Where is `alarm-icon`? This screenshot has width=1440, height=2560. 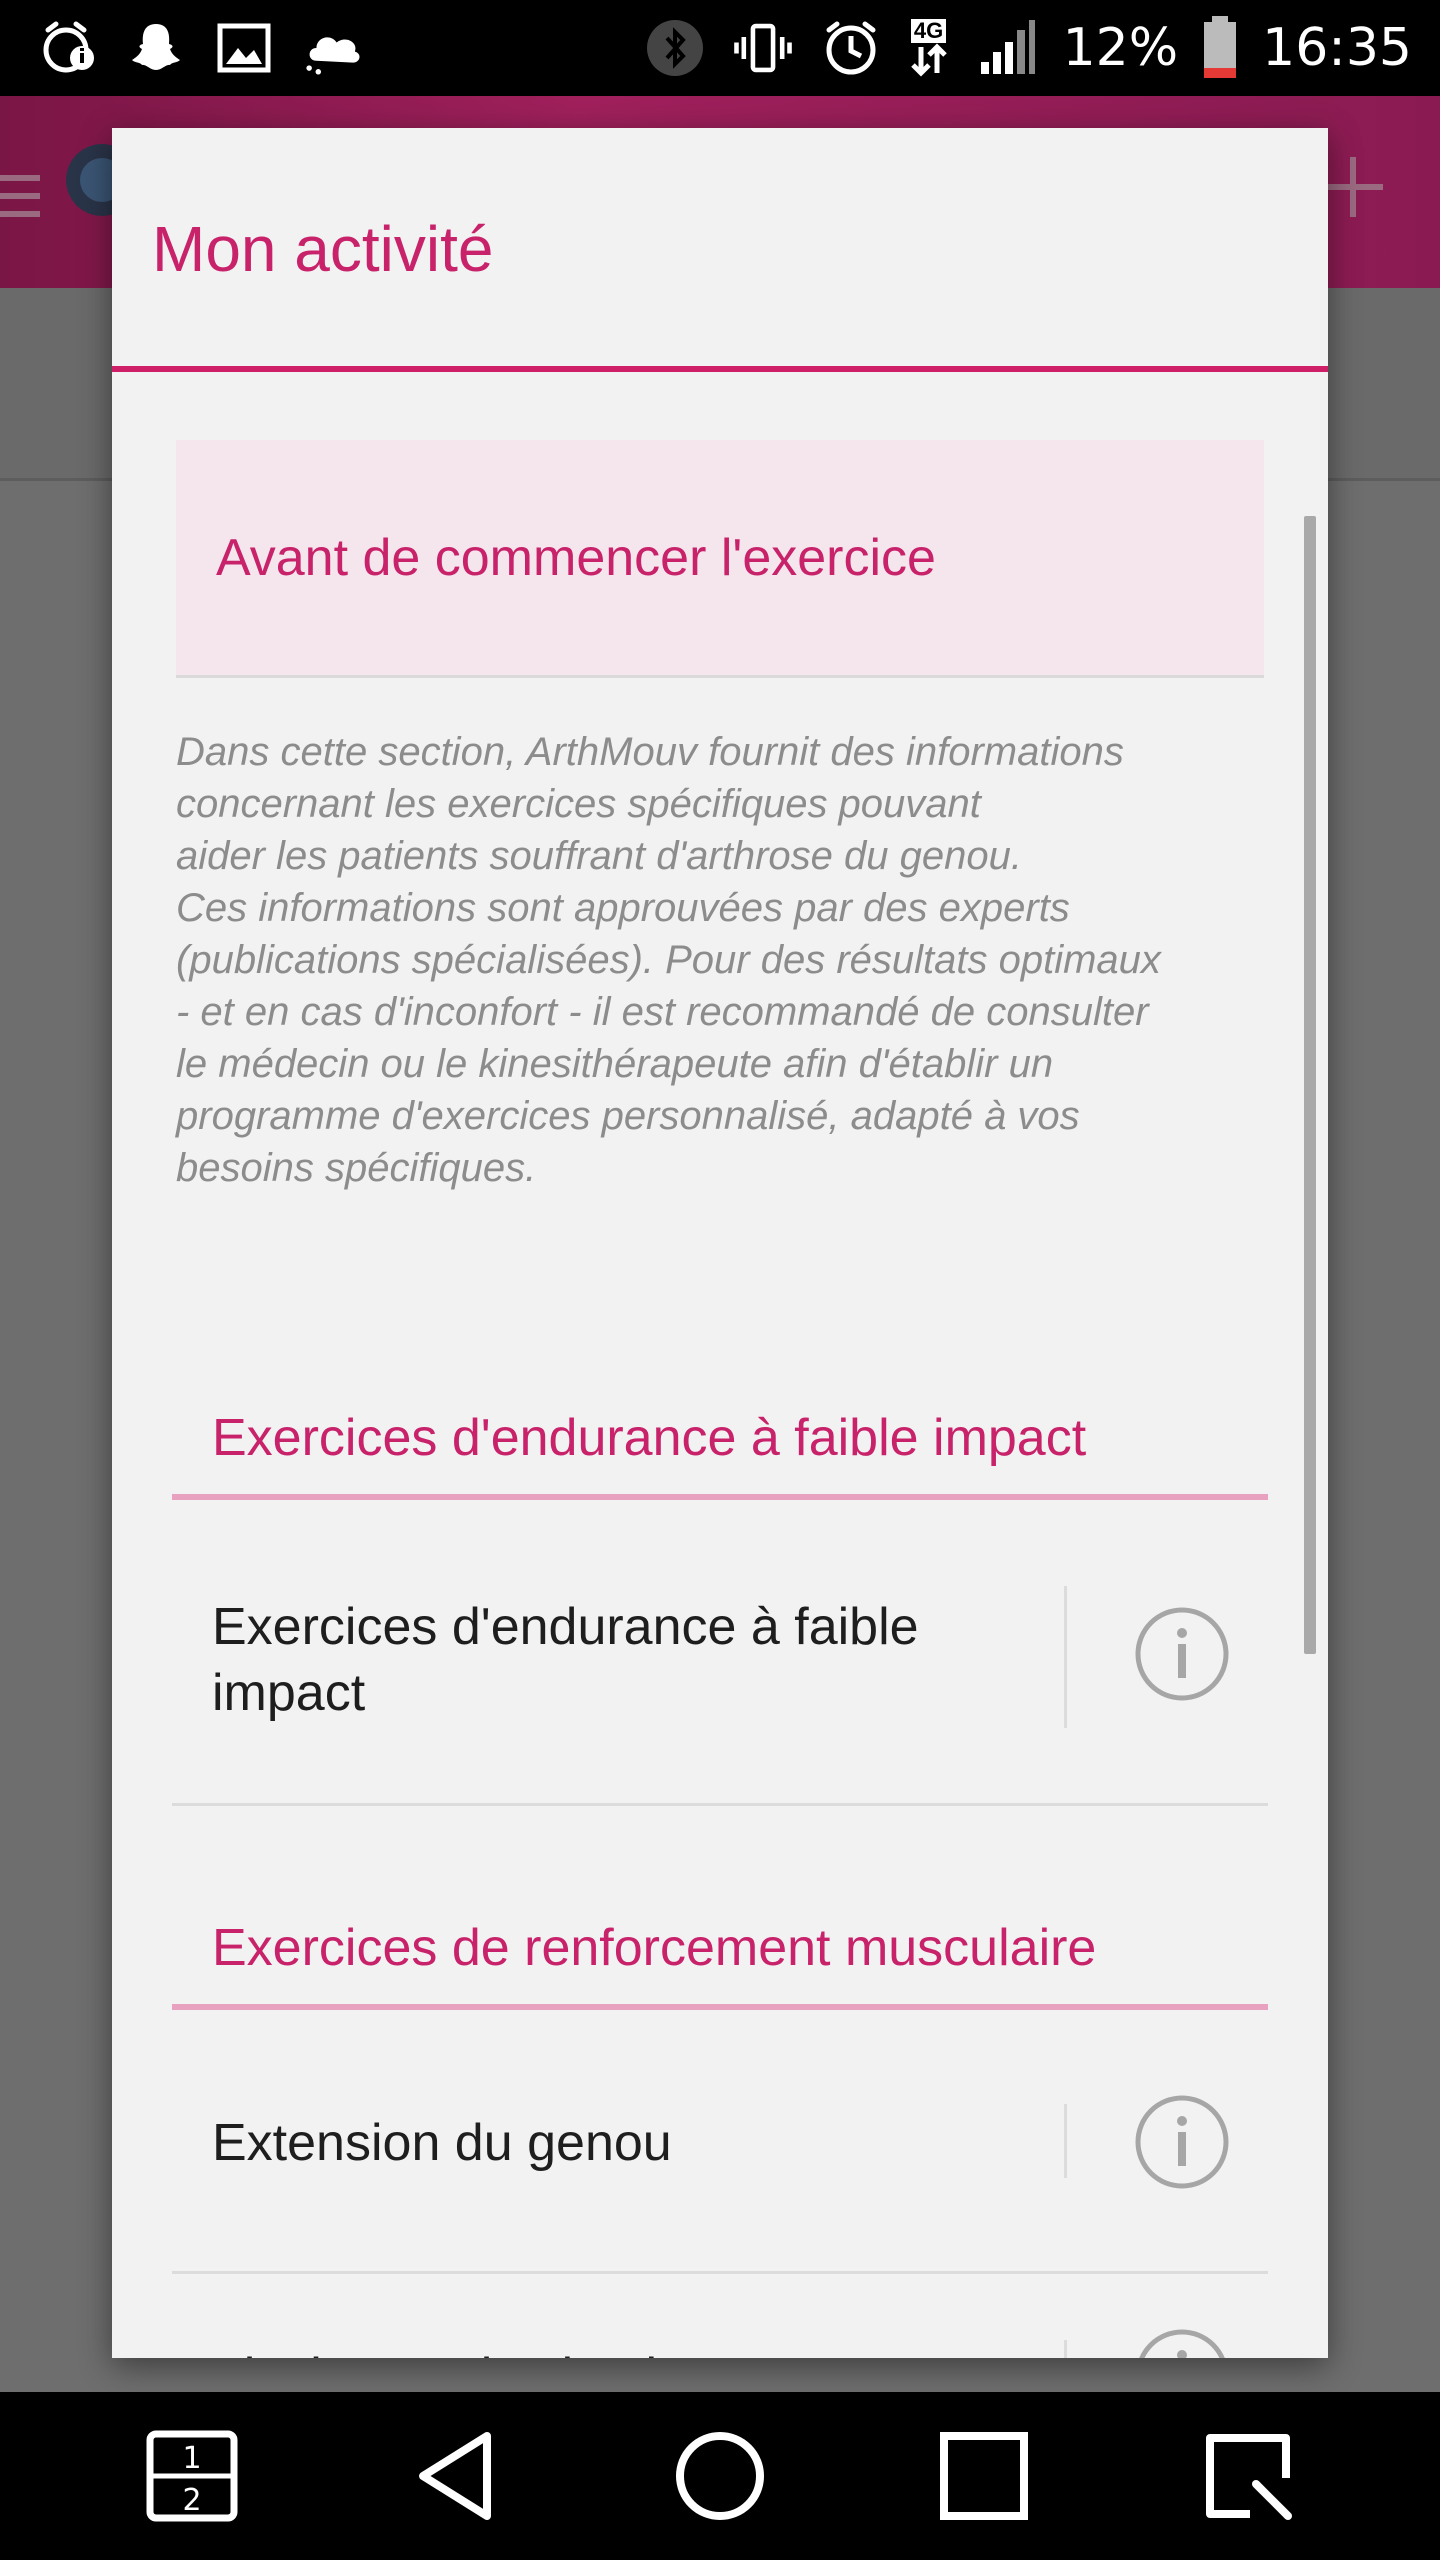
alarm-icon is located at coordinates (851, 48).